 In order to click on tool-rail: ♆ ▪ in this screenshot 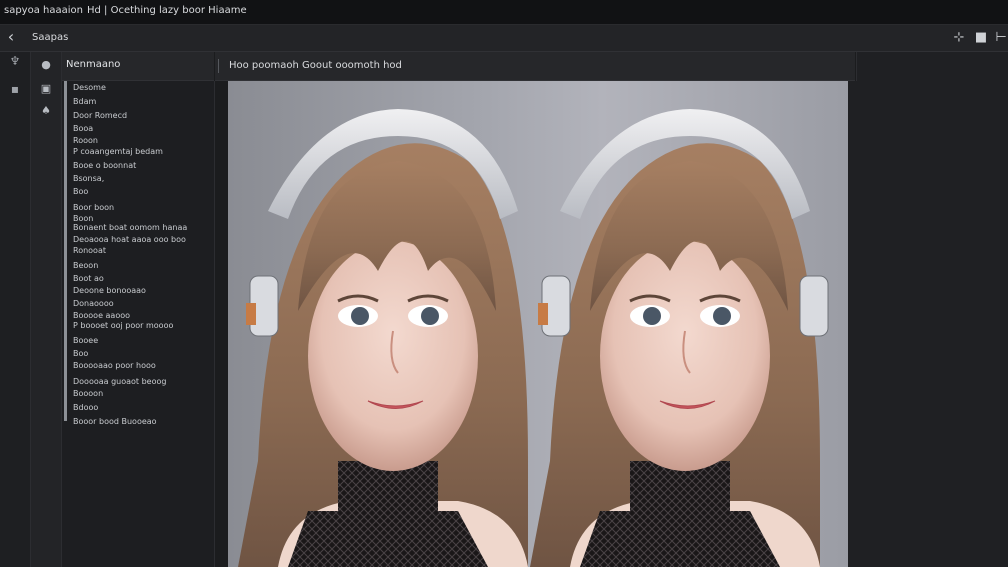, I will do `click(15, 309)`.